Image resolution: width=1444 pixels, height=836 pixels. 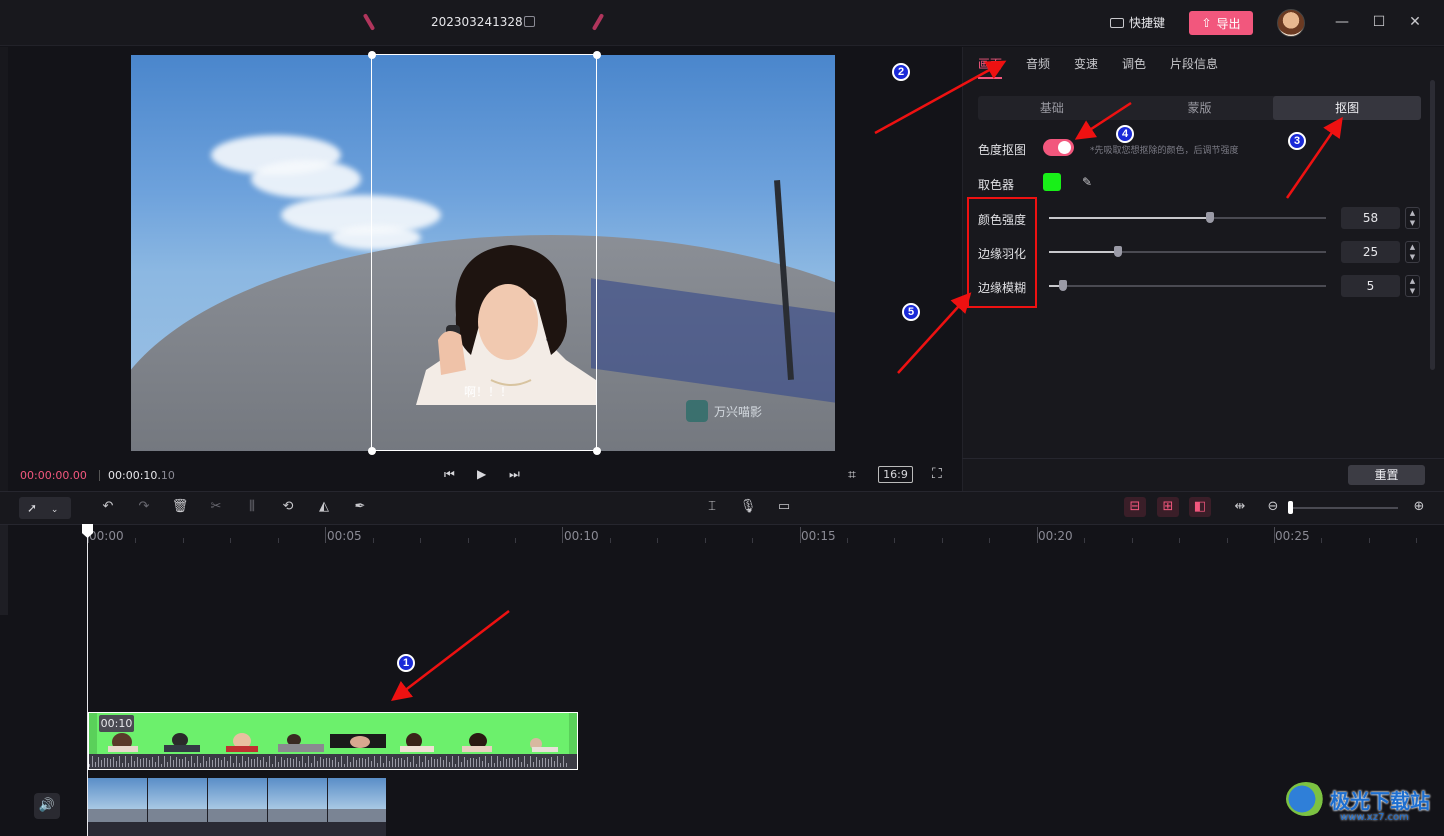 I want to click on zoom-thumb, so click(x=1290, y=507).